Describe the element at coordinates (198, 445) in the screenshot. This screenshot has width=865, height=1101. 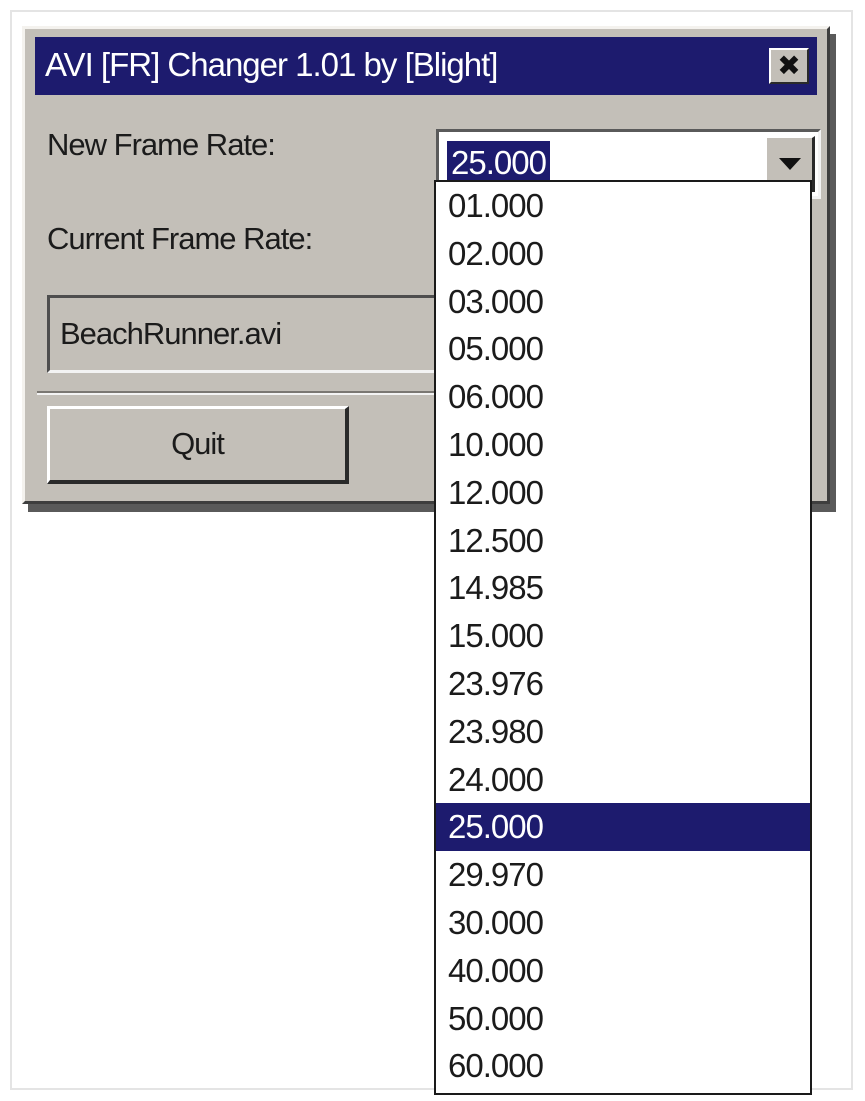
I see `quit-button: Quit` at that location.